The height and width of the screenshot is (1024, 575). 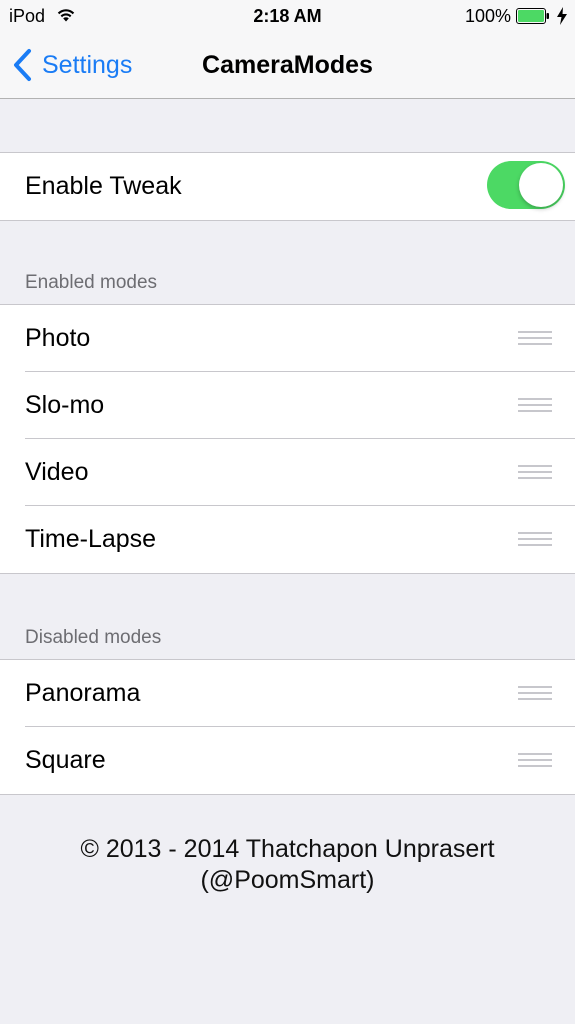 I want to click on page-title: CameraModes, so click(x=287, y=65).